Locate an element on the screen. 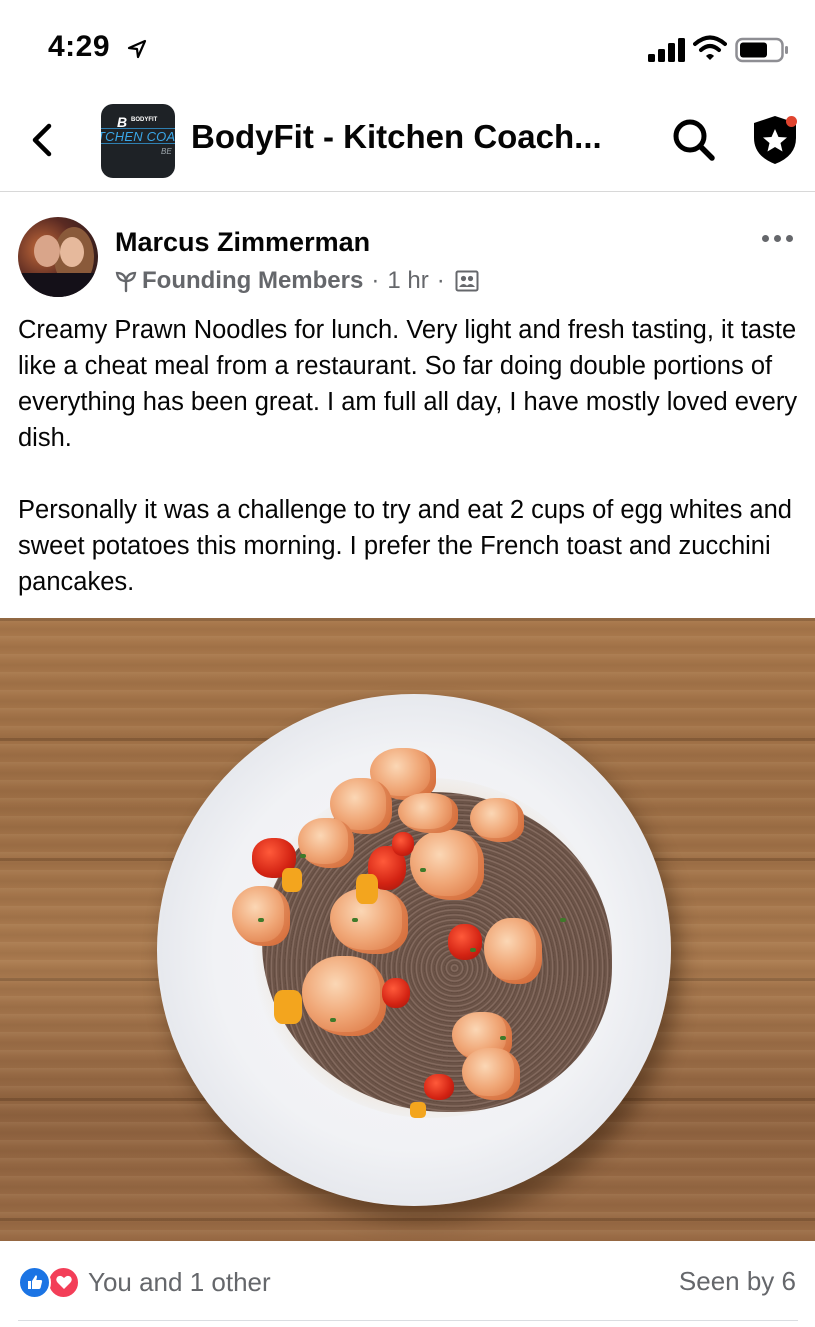  search-button is located at coordinates (694, 140).